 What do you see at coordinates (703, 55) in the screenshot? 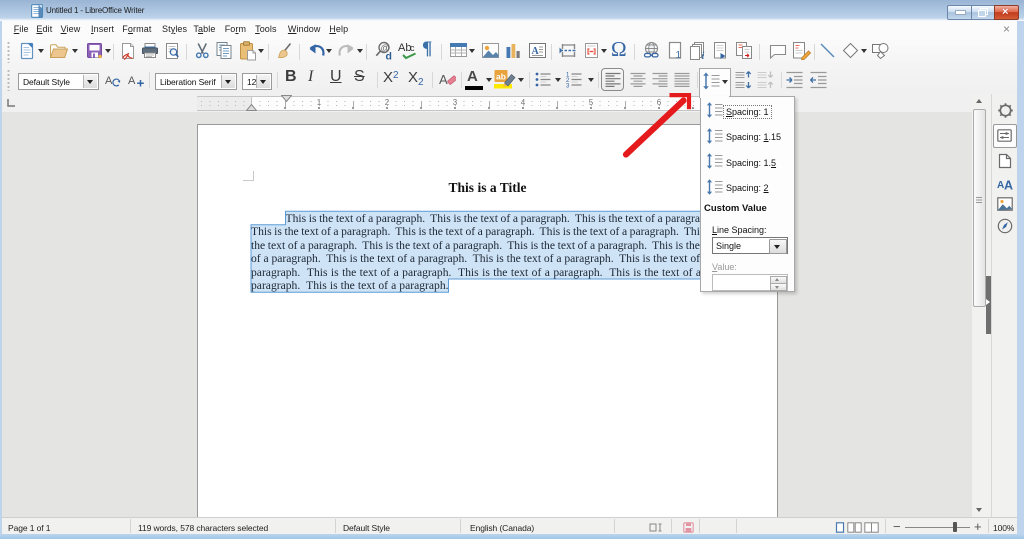
I see `svg-text: i` at bounding box center [703, 55].